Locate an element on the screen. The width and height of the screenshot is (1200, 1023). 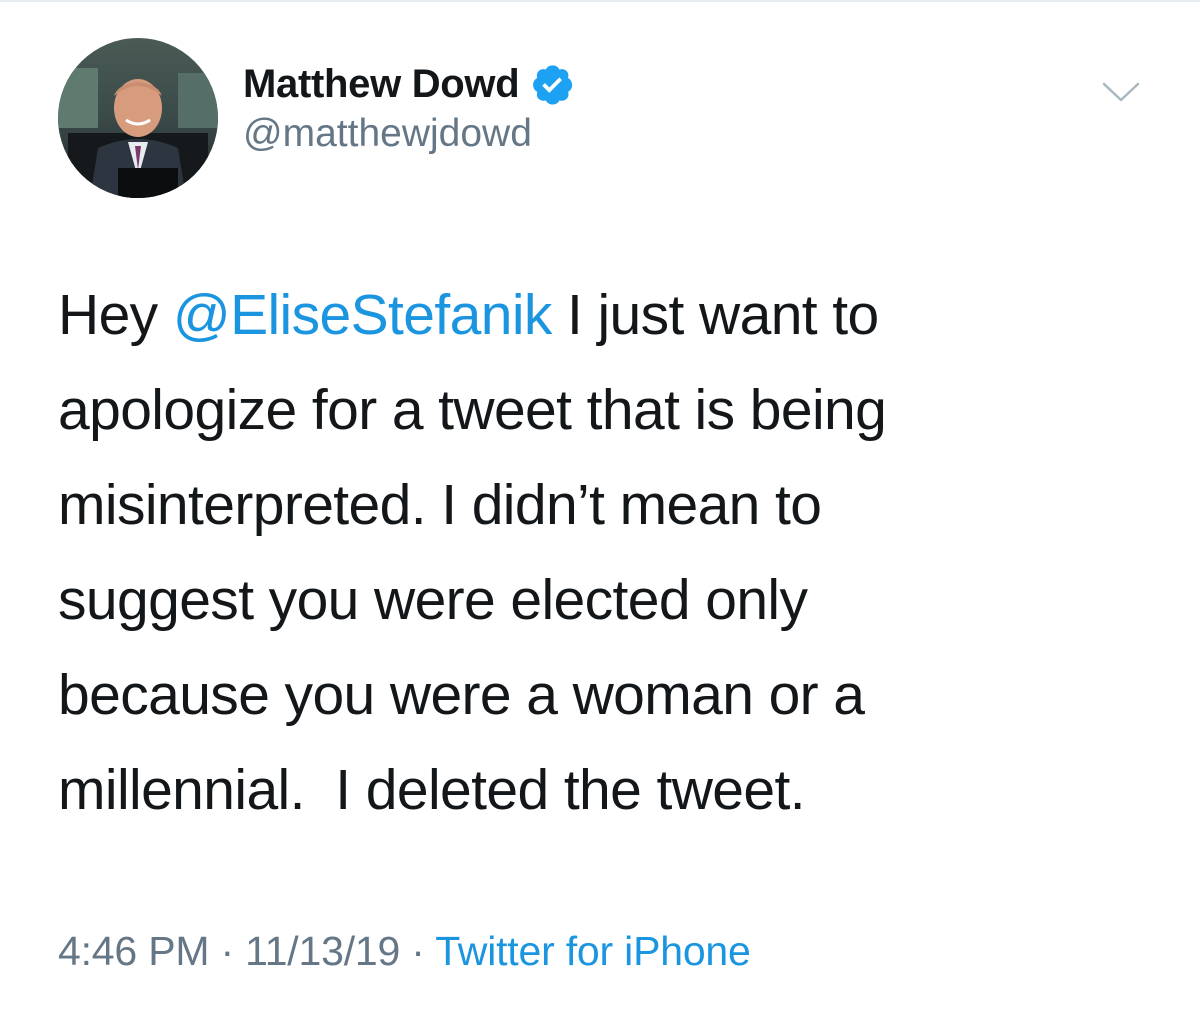
tweet-text-segment: I just want to is located at coordinates (715, 315).